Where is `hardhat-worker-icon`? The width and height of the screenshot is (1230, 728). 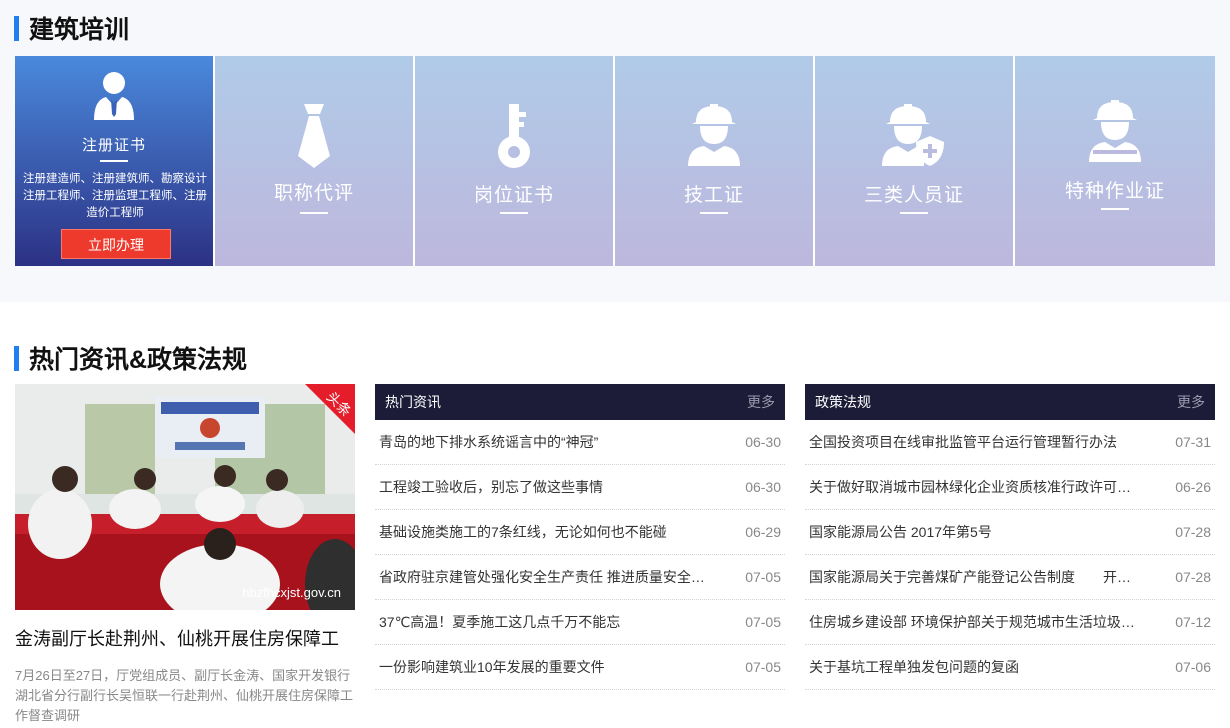
hardhat-worker-icon is located at coordinates (714, 137).